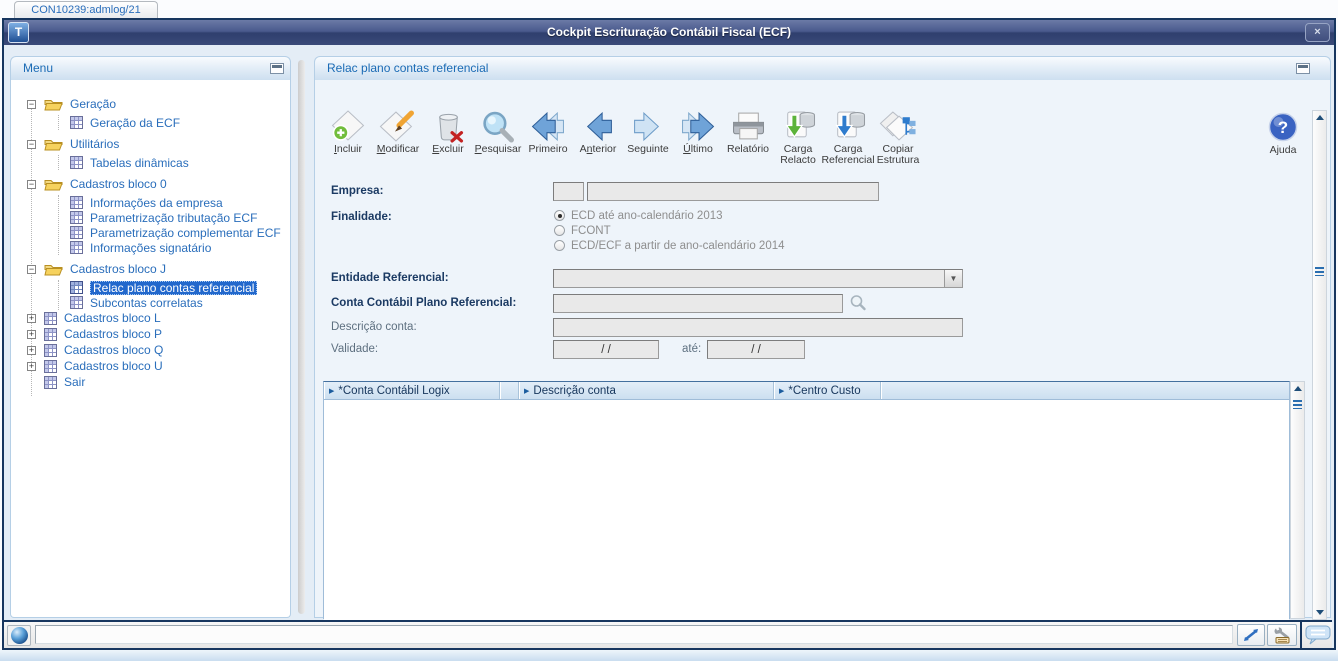  I want to click on tree-item-cadastros-bloco-l: Cadastros bloco L, so click(158, 318).